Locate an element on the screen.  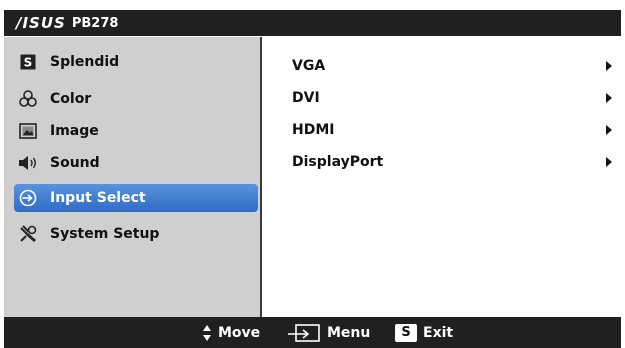
exit-s-key-icon: S is located at coordinates (406, 332).